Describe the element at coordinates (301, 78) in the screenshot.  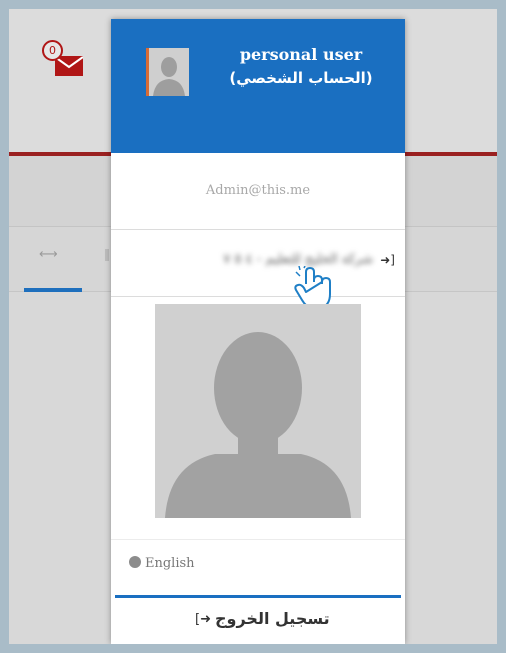
I see `account-type: (الحساب الشخصي)` at that location.